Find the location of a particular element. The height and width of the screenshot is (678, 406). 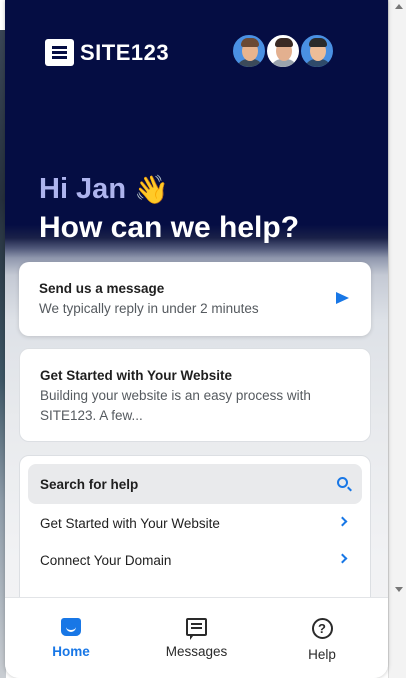

scroll-down-arrow-icon is located at coordinates (399, 589).